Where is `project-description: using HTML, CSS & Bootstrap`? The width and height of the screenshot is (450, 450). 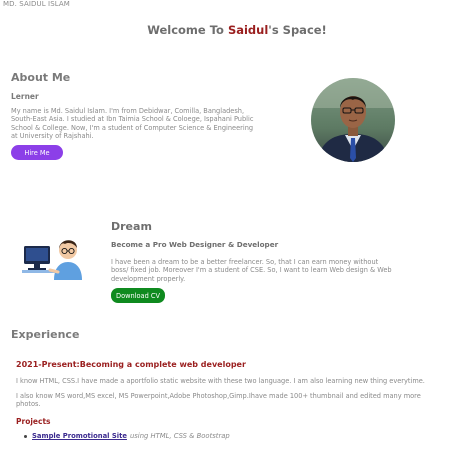 project-description: using HTML, CSS & Bootstrap is located at coordinates (179, 436).